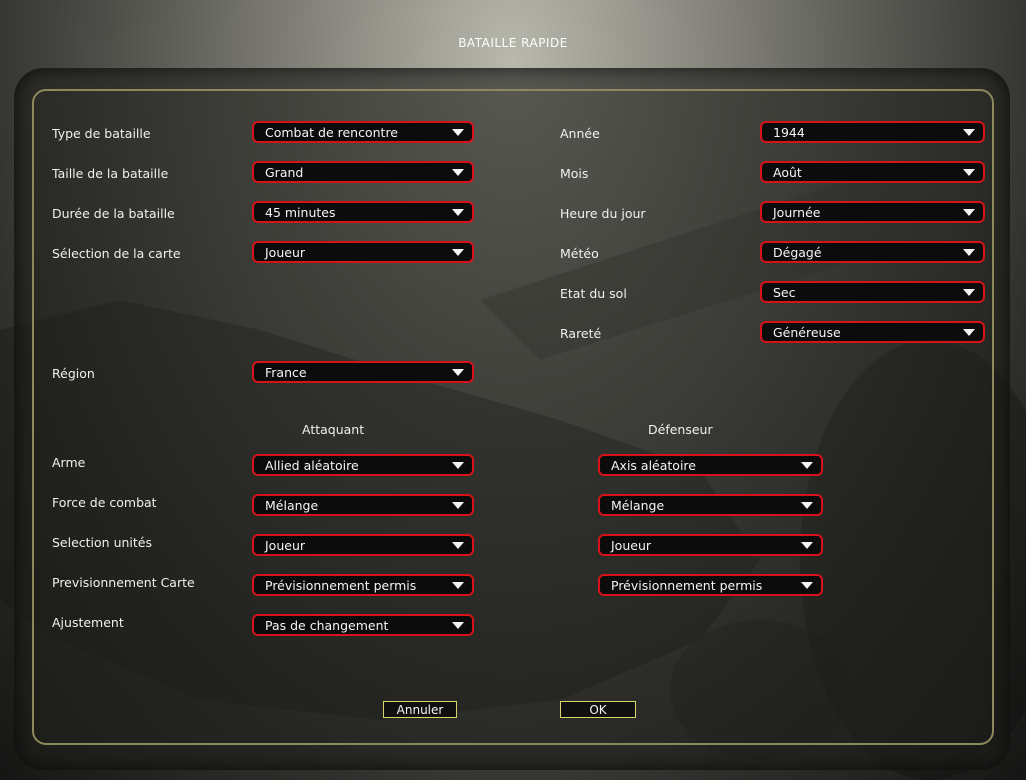  What do you see at coordinates (872, 292) in the screenshot?
I see `ground-state-dropdown: Sec` at bounding box center [872, 292].